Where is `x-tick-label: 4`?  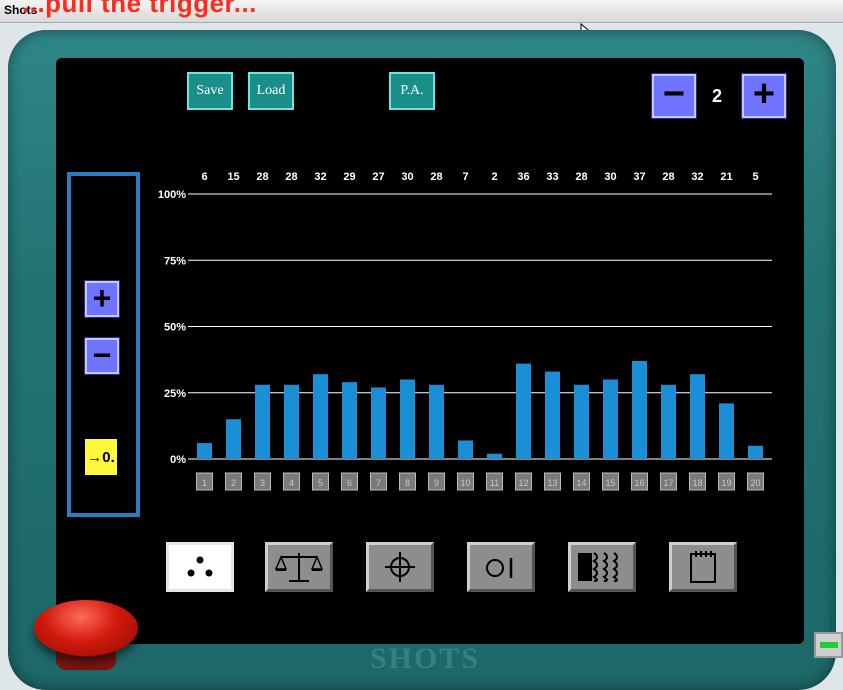 x-tick-label: 4 is located at coordinates (291, 483).